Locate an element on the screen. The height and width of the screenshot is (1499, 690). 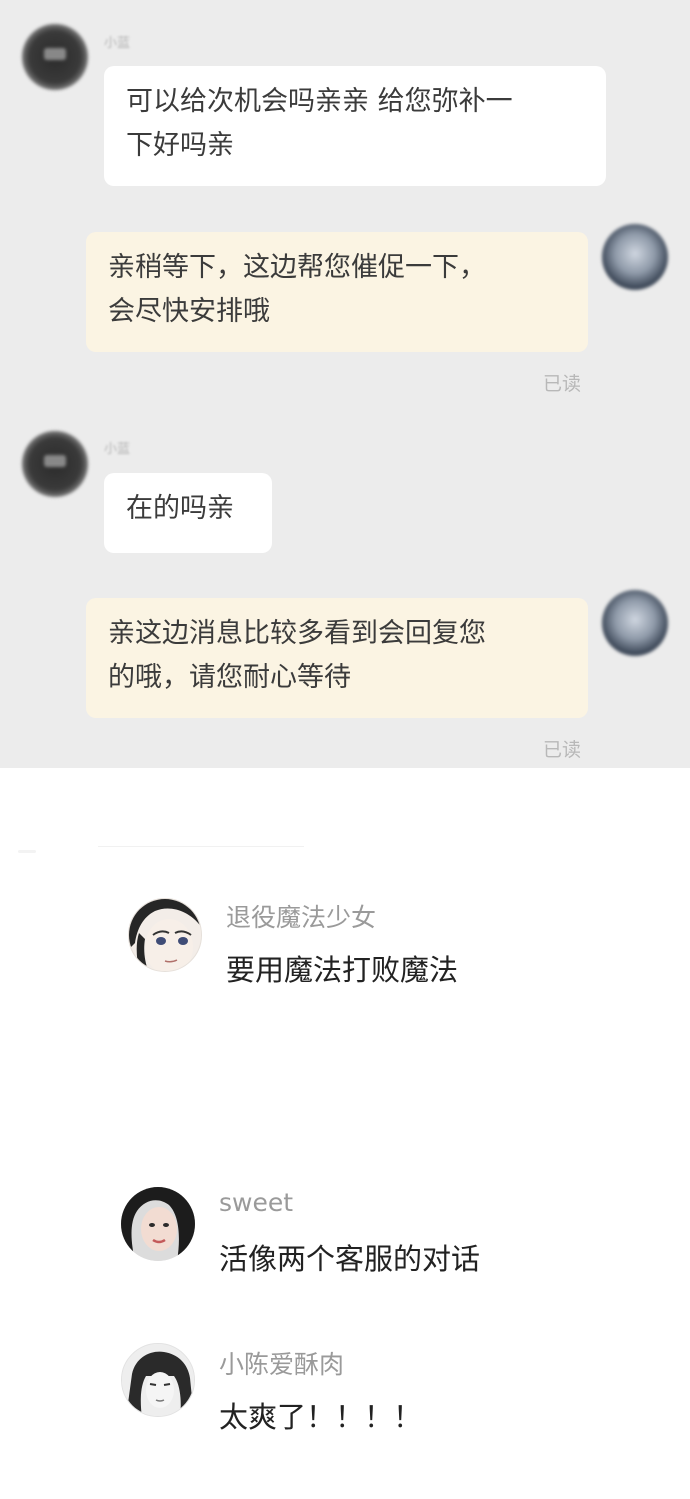
divider-line is located at coordinates (201, 846).